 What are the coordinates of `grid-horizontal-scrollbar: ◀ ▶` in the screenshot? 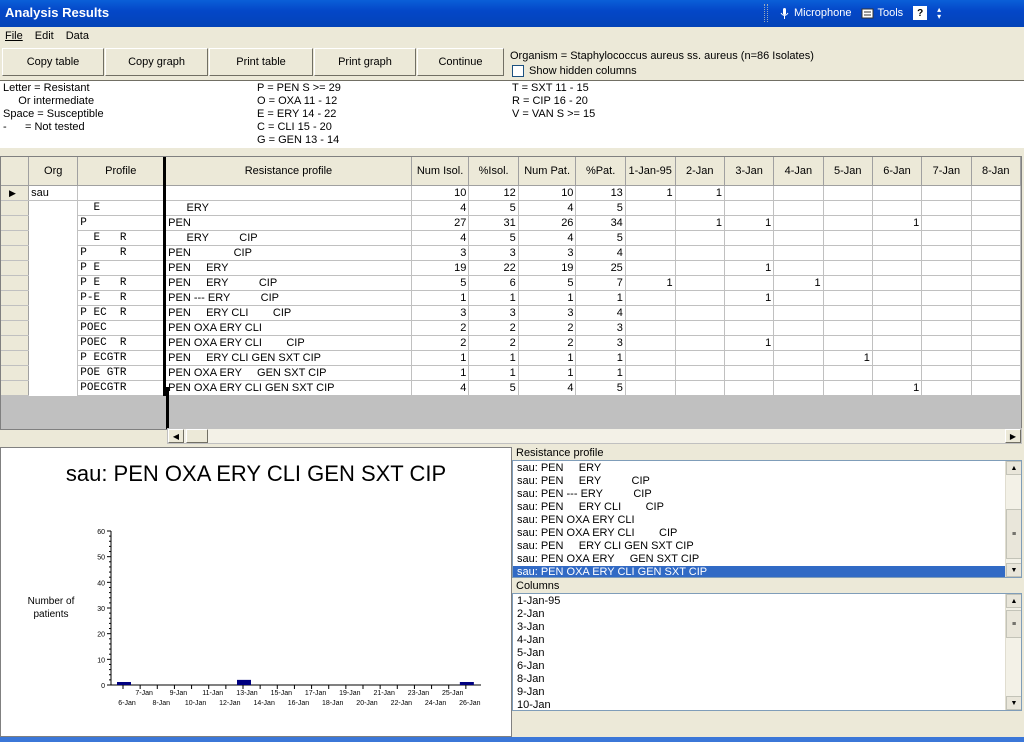 It's located at (594, 436).